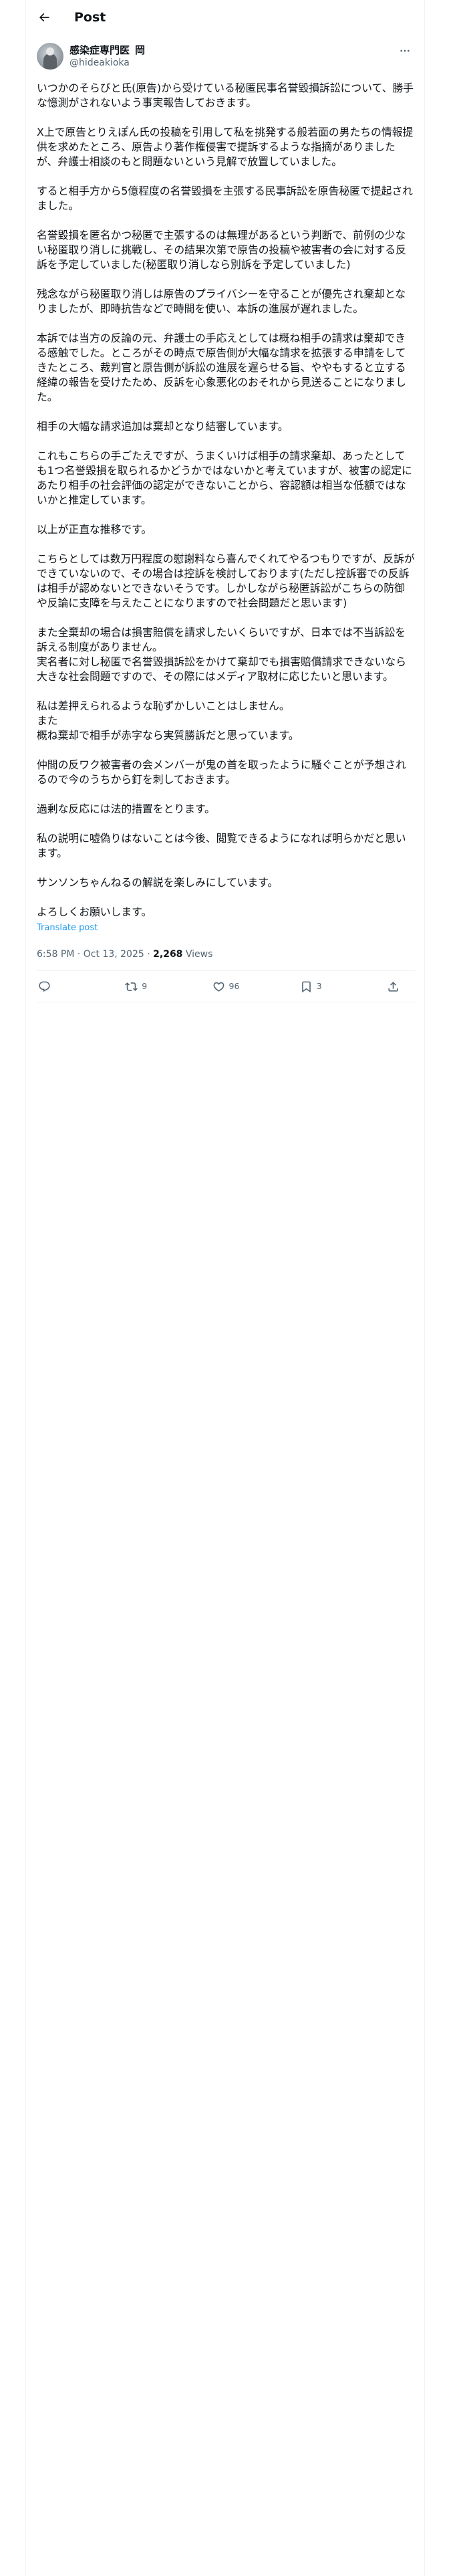 The height and width of the screenshot is (2576, 451). What do you see at coordinates (234, 986) in the screenshot?
I see `like-count: 96` at bounding box center [234, 986].